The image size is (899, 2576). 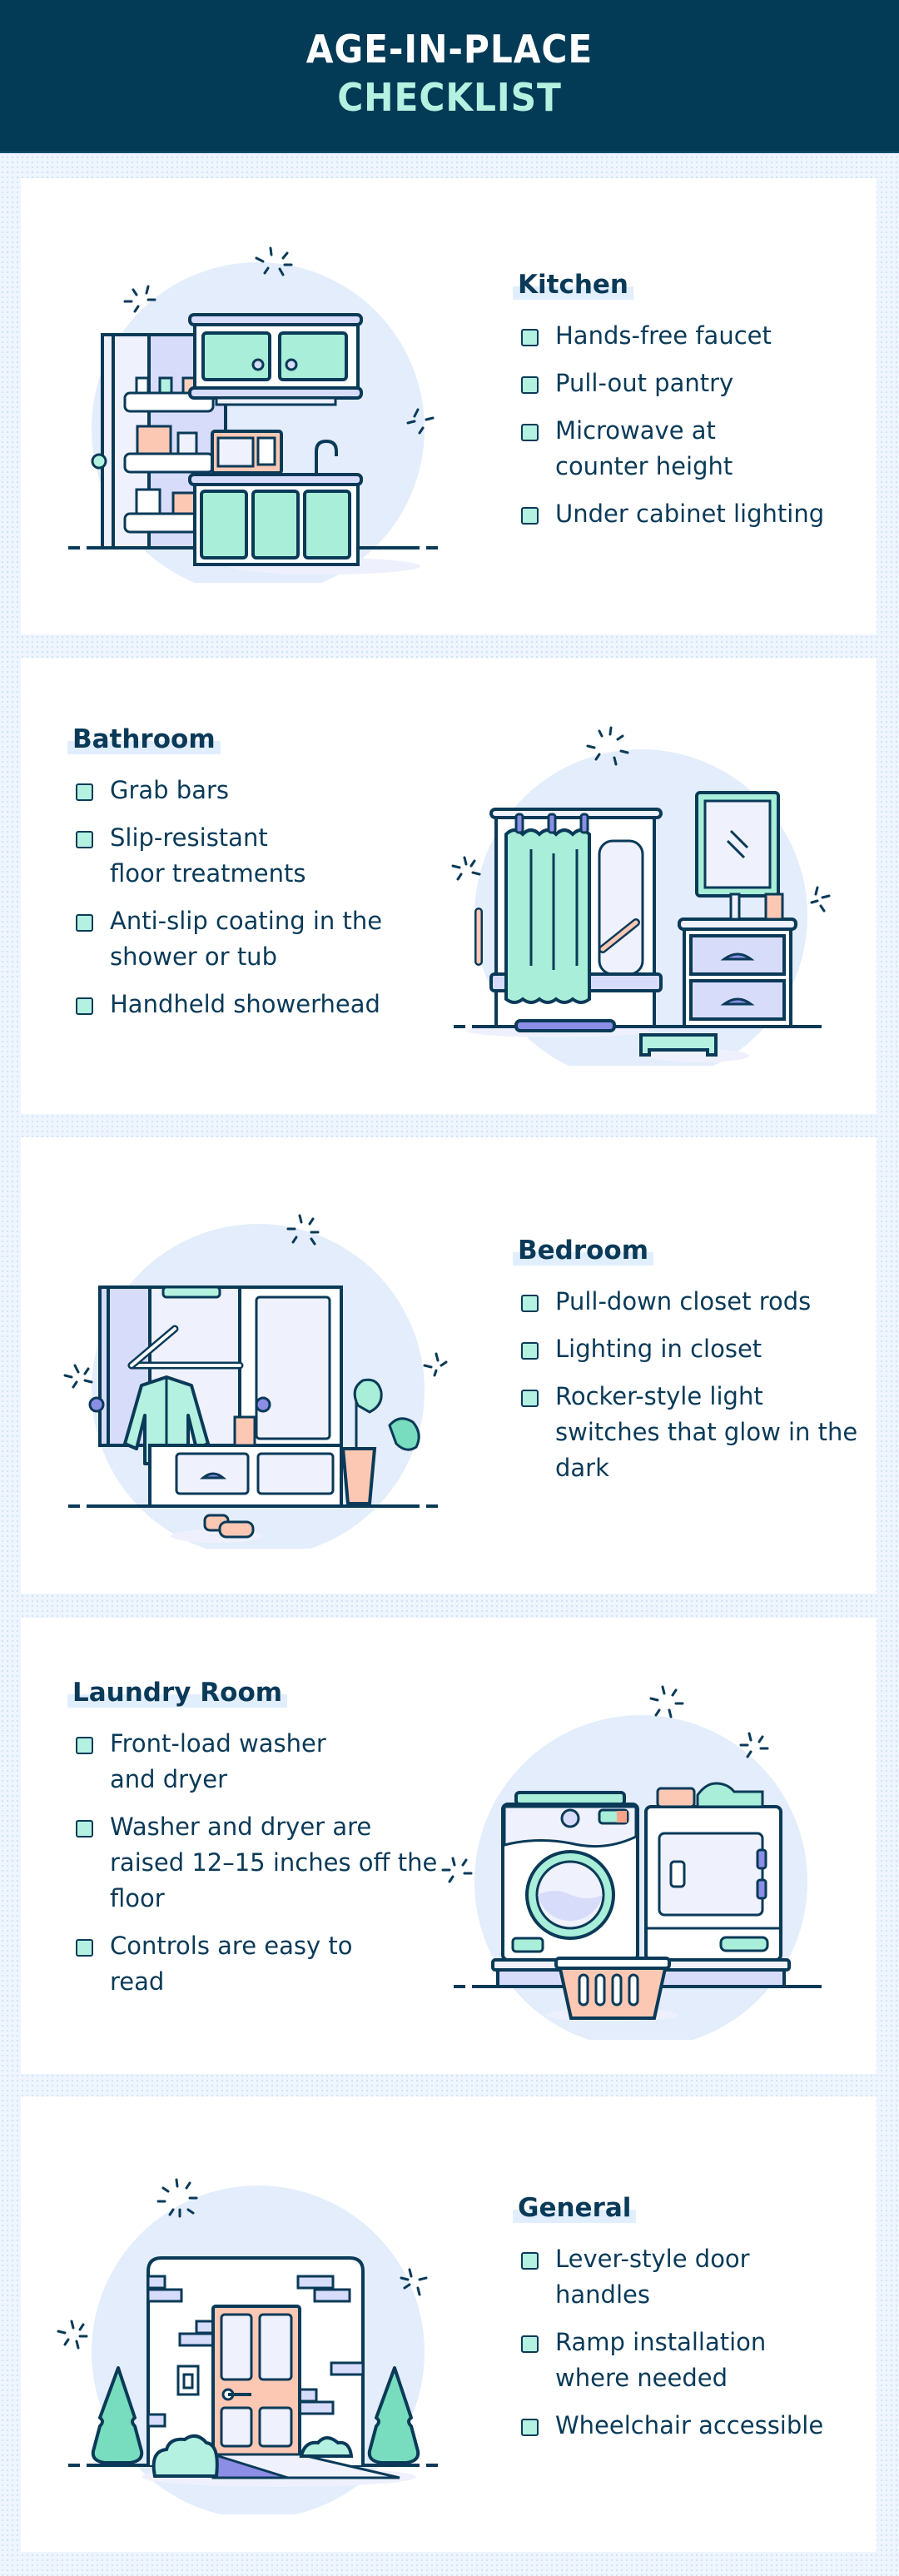 I want to click on item-label: Slip-resistant floor treatments, so click(x=208, y=855).